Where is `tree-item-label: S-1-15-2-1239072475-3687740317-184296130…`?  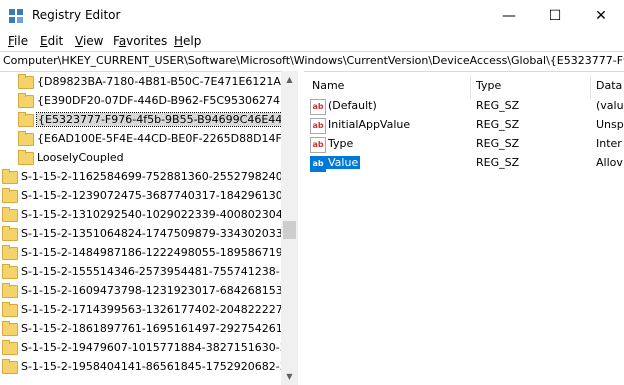
tree-item-label: S-1-15-2-1239072475-3687740317-184296130… is located at coordinates (160, 195).